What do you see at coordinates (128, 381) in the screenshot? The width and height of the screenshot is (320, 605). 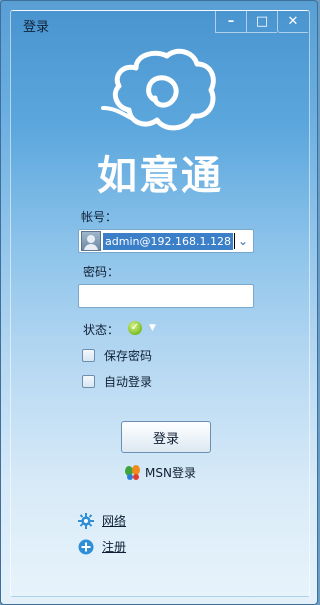 I see `auto-login-label: 自动登录` at bounding box center [128, 381].